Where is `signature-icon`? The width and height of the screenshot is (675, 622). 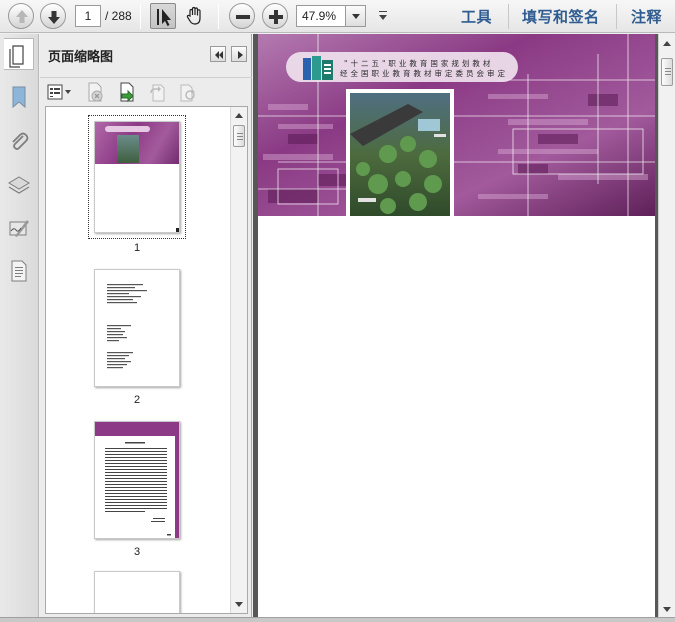
signature-icon is located at coordinates (19, 228).